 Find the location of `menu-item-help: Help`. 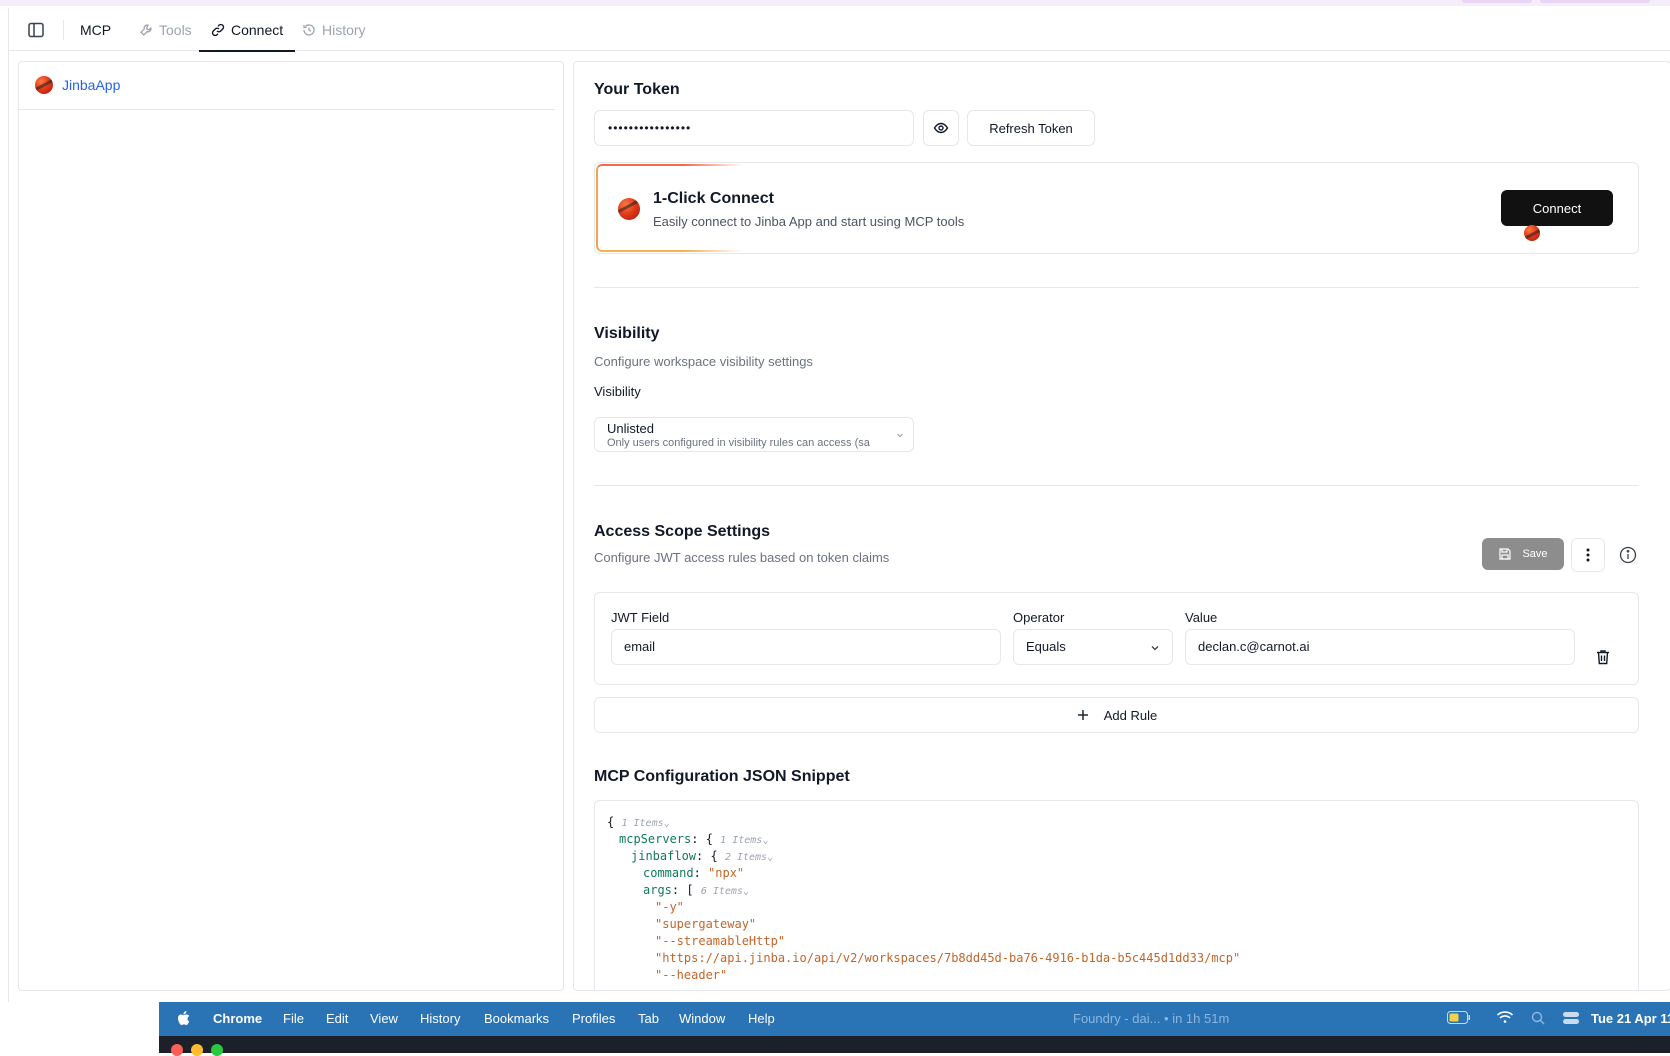

menu-item-help: Help is located at coordinates (761, 1018).